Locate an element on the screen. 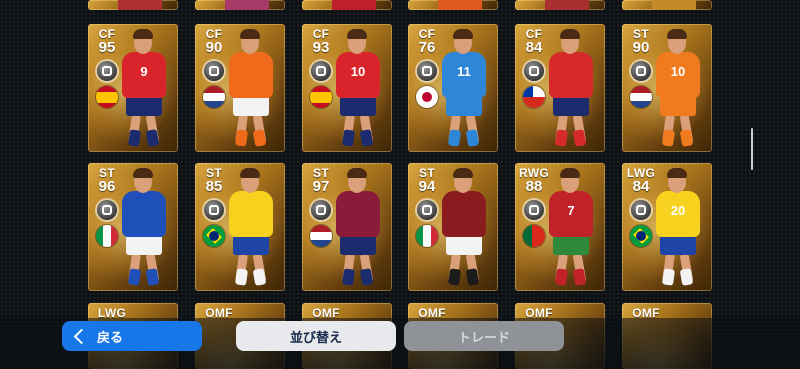 The width and height of the screenshot is (800, 369). player-card: ST 85 is located at coordinates (240, 227).